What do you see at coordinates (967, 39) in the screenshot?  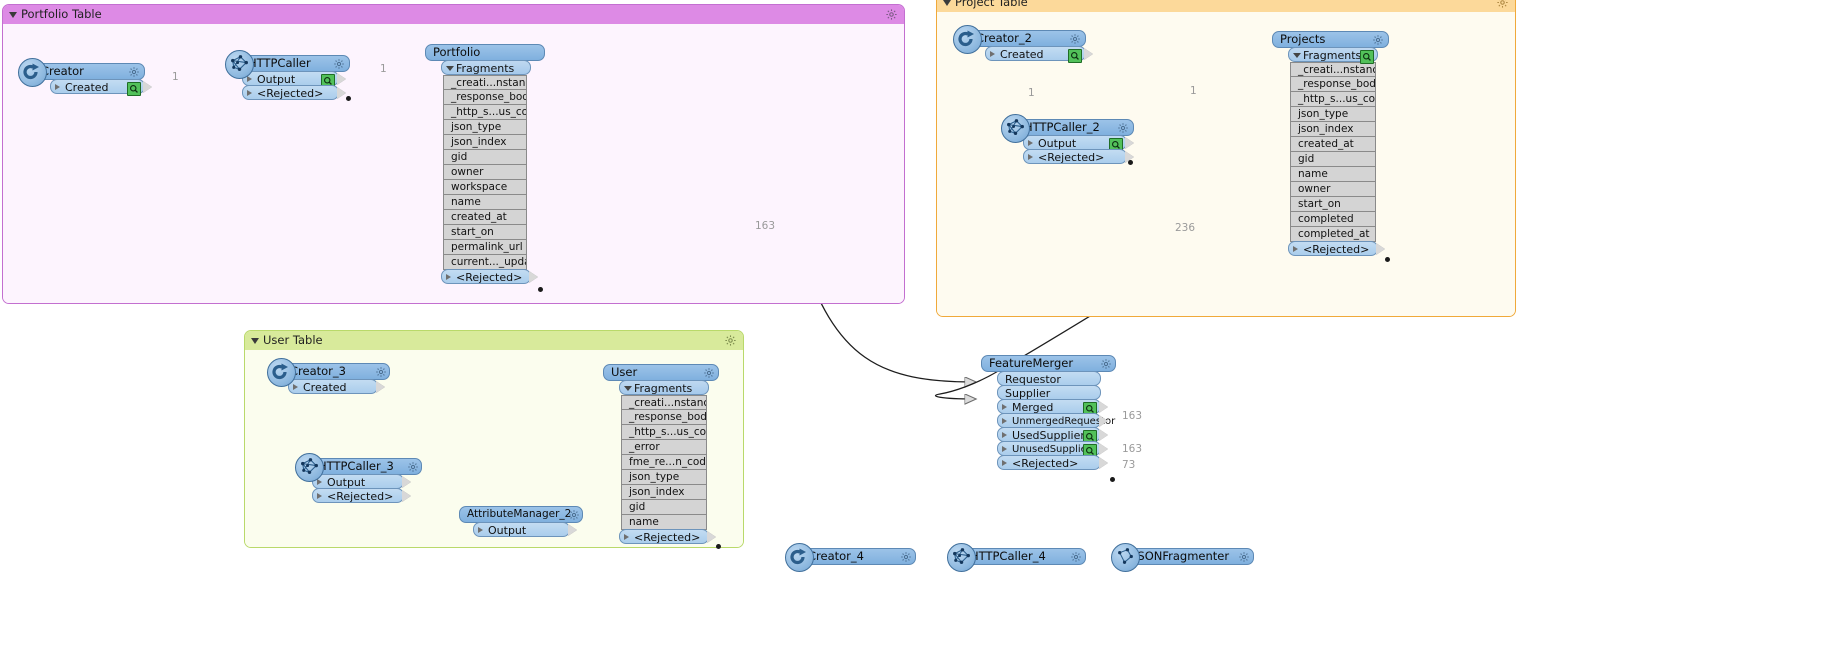 I see `creator-circle-icon` at bounding box center [967, 39].